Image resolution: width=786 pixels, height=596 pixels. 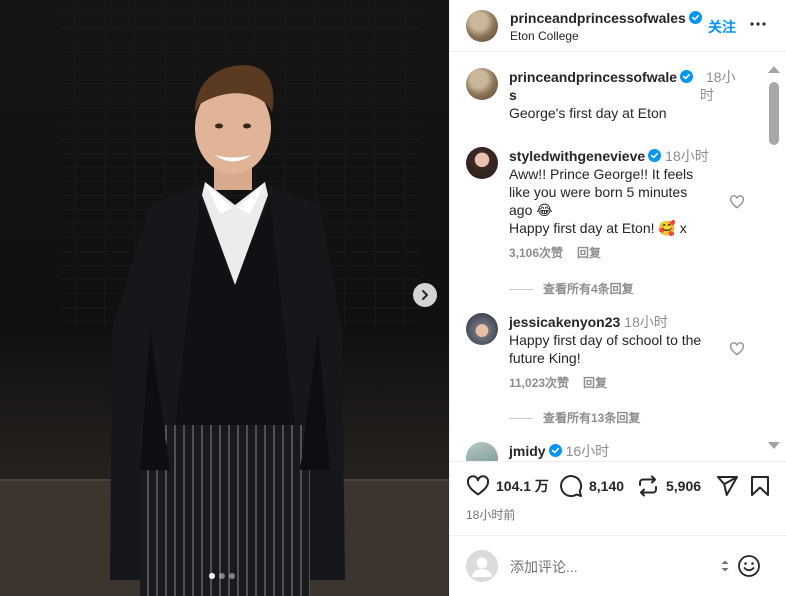 I want to click on expand-collapse-icon, so click(x=725, y=566).